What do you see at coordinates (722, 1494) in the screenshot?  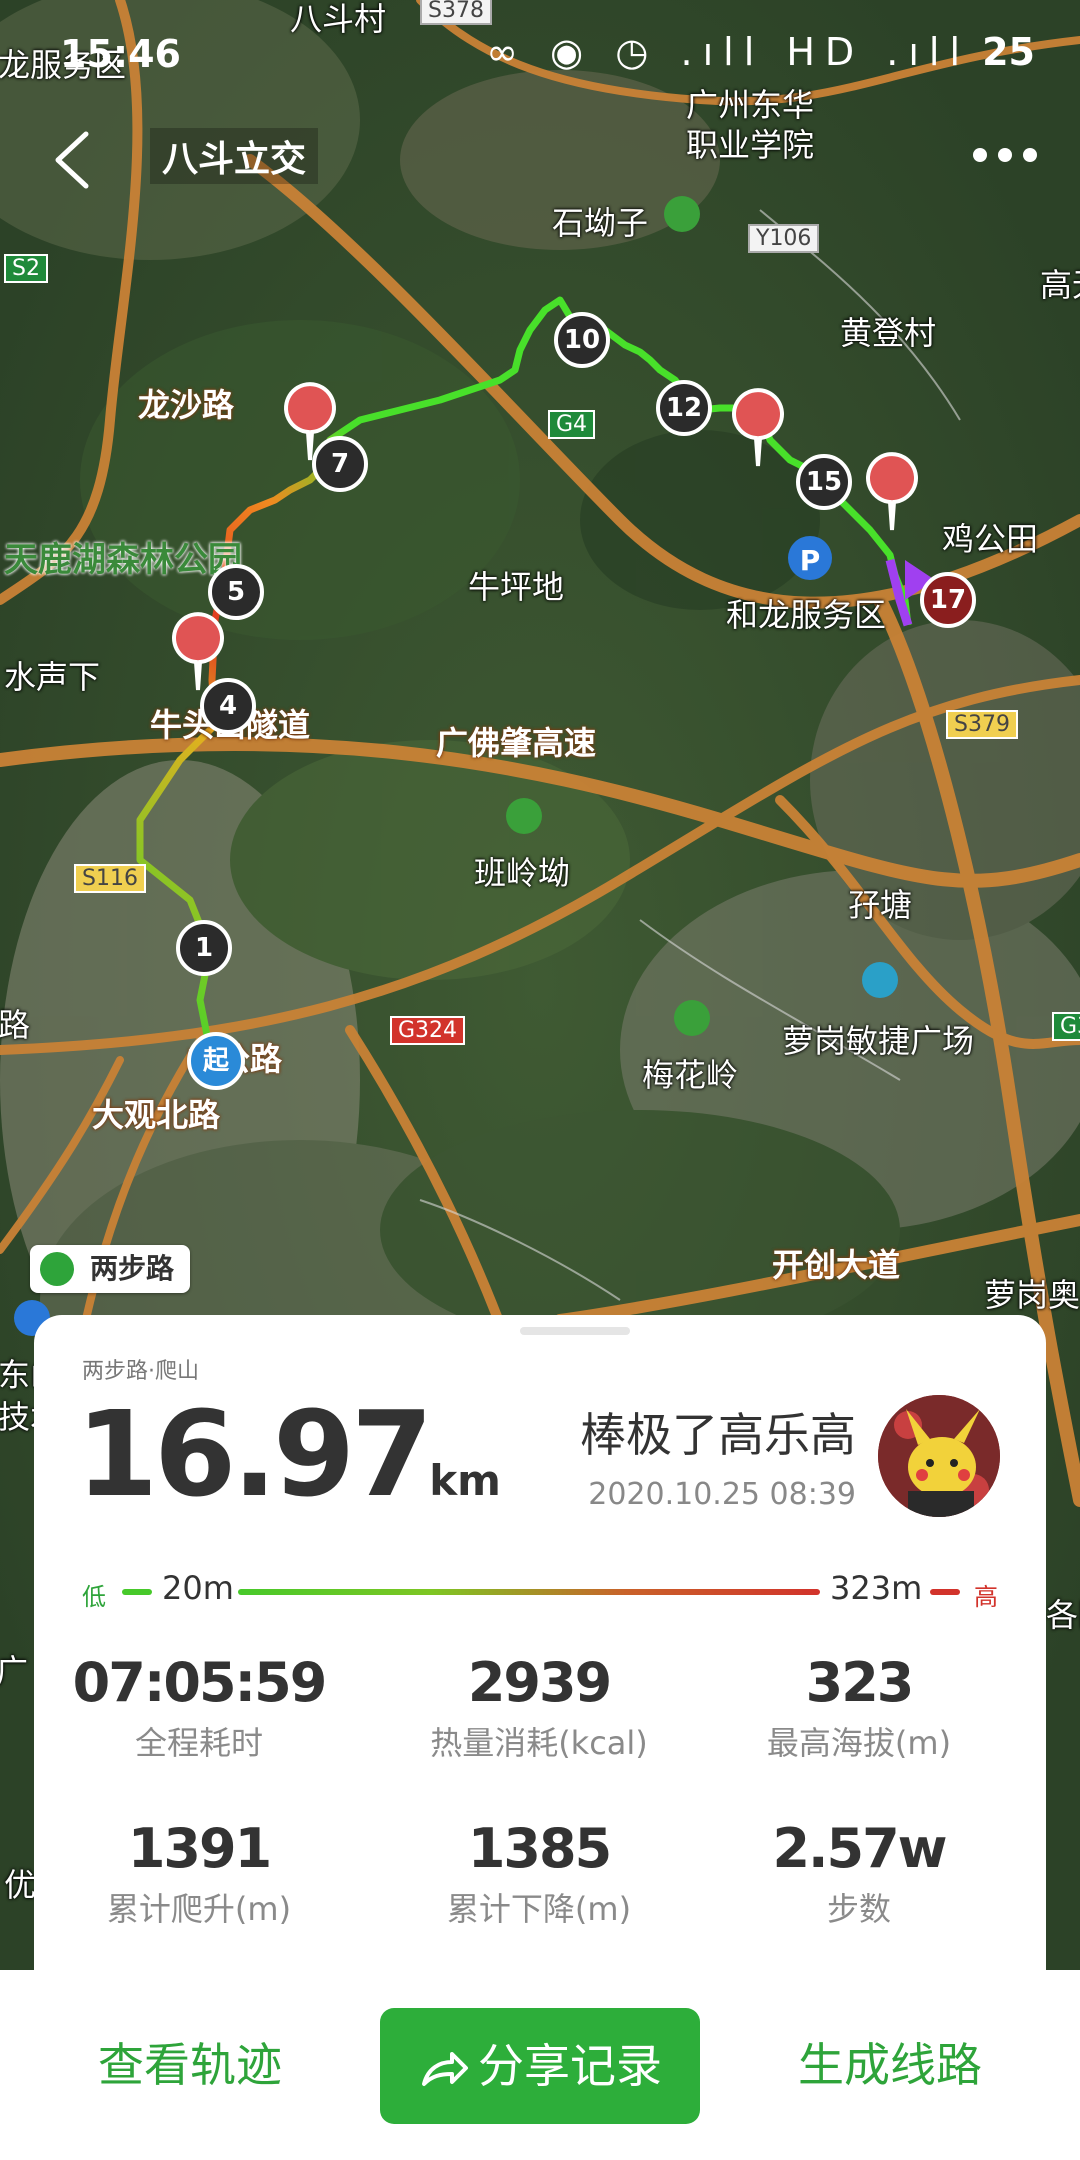 I see `record-datetime: 2020.10.25 08:39` at bounding box center [722, 1494].